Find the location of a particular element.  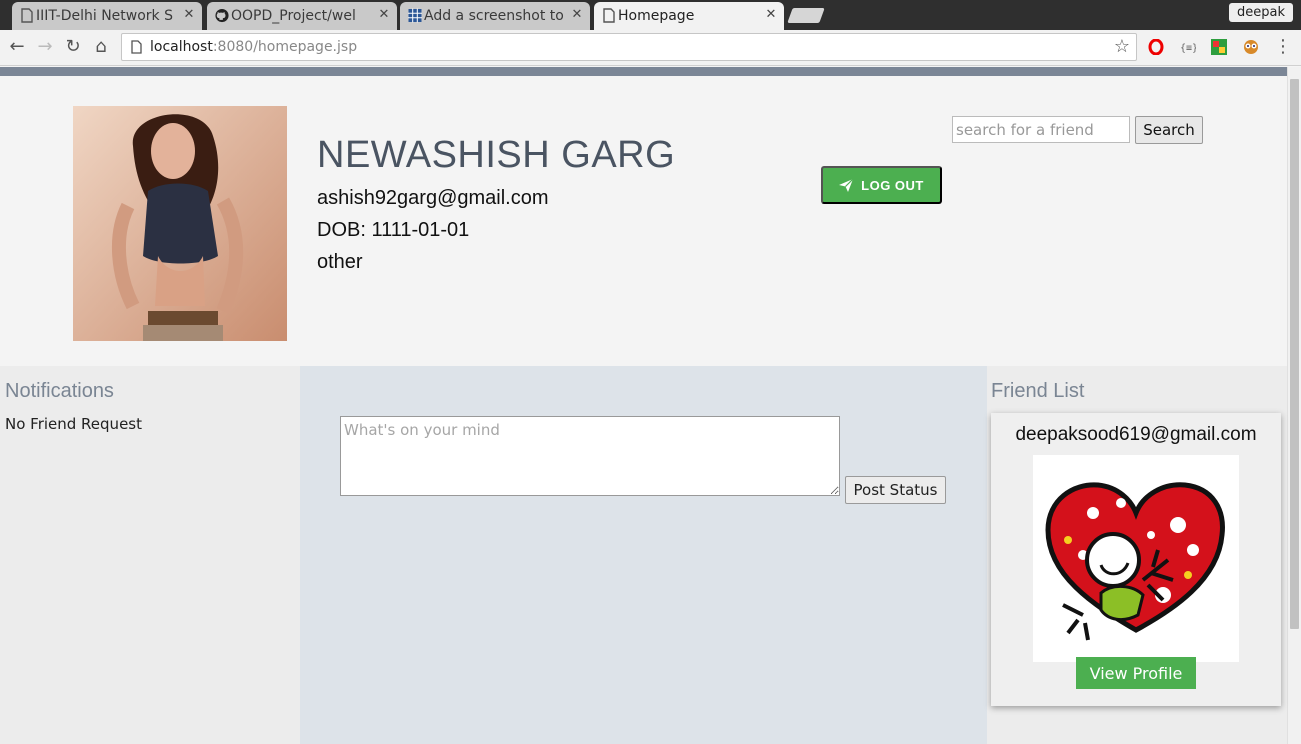

json-viewer-icon: {≡} is located at coordinates (1188, 47).